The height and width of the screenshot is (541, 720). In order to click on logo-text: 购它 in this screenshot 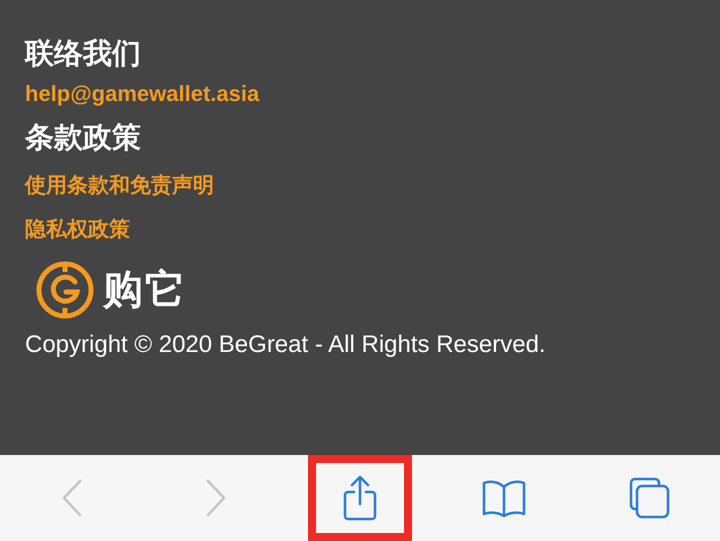, I will do `click(145, 290)`.